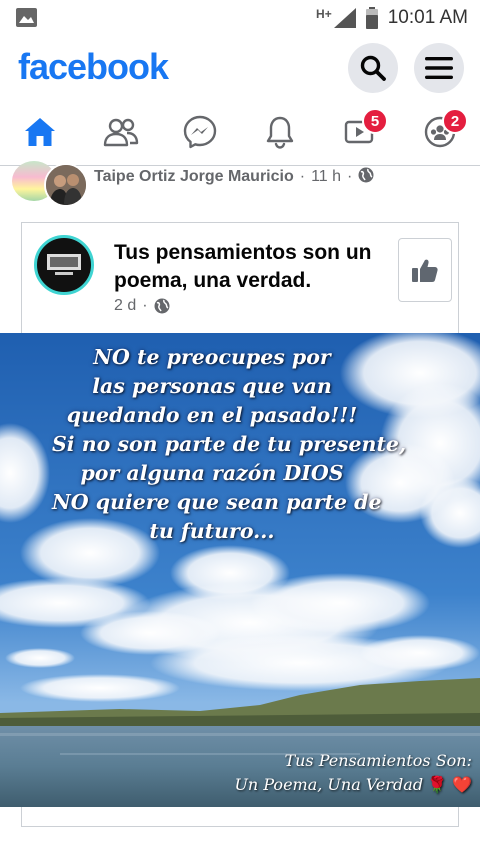  I want to click on shared-post-time: 2 d, so click(125, 306).